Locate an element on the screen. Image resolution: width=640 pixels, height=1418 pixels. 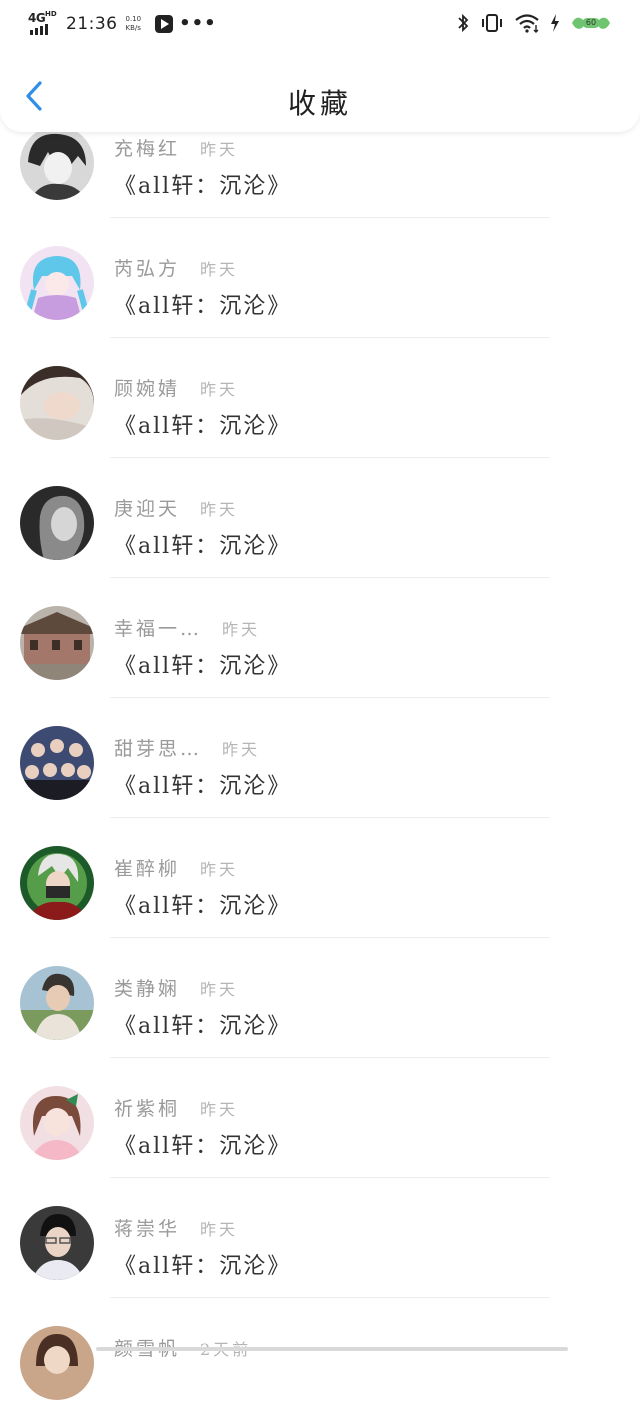
user-name: 蒋崇华 is located at coordinates (147, 1229).